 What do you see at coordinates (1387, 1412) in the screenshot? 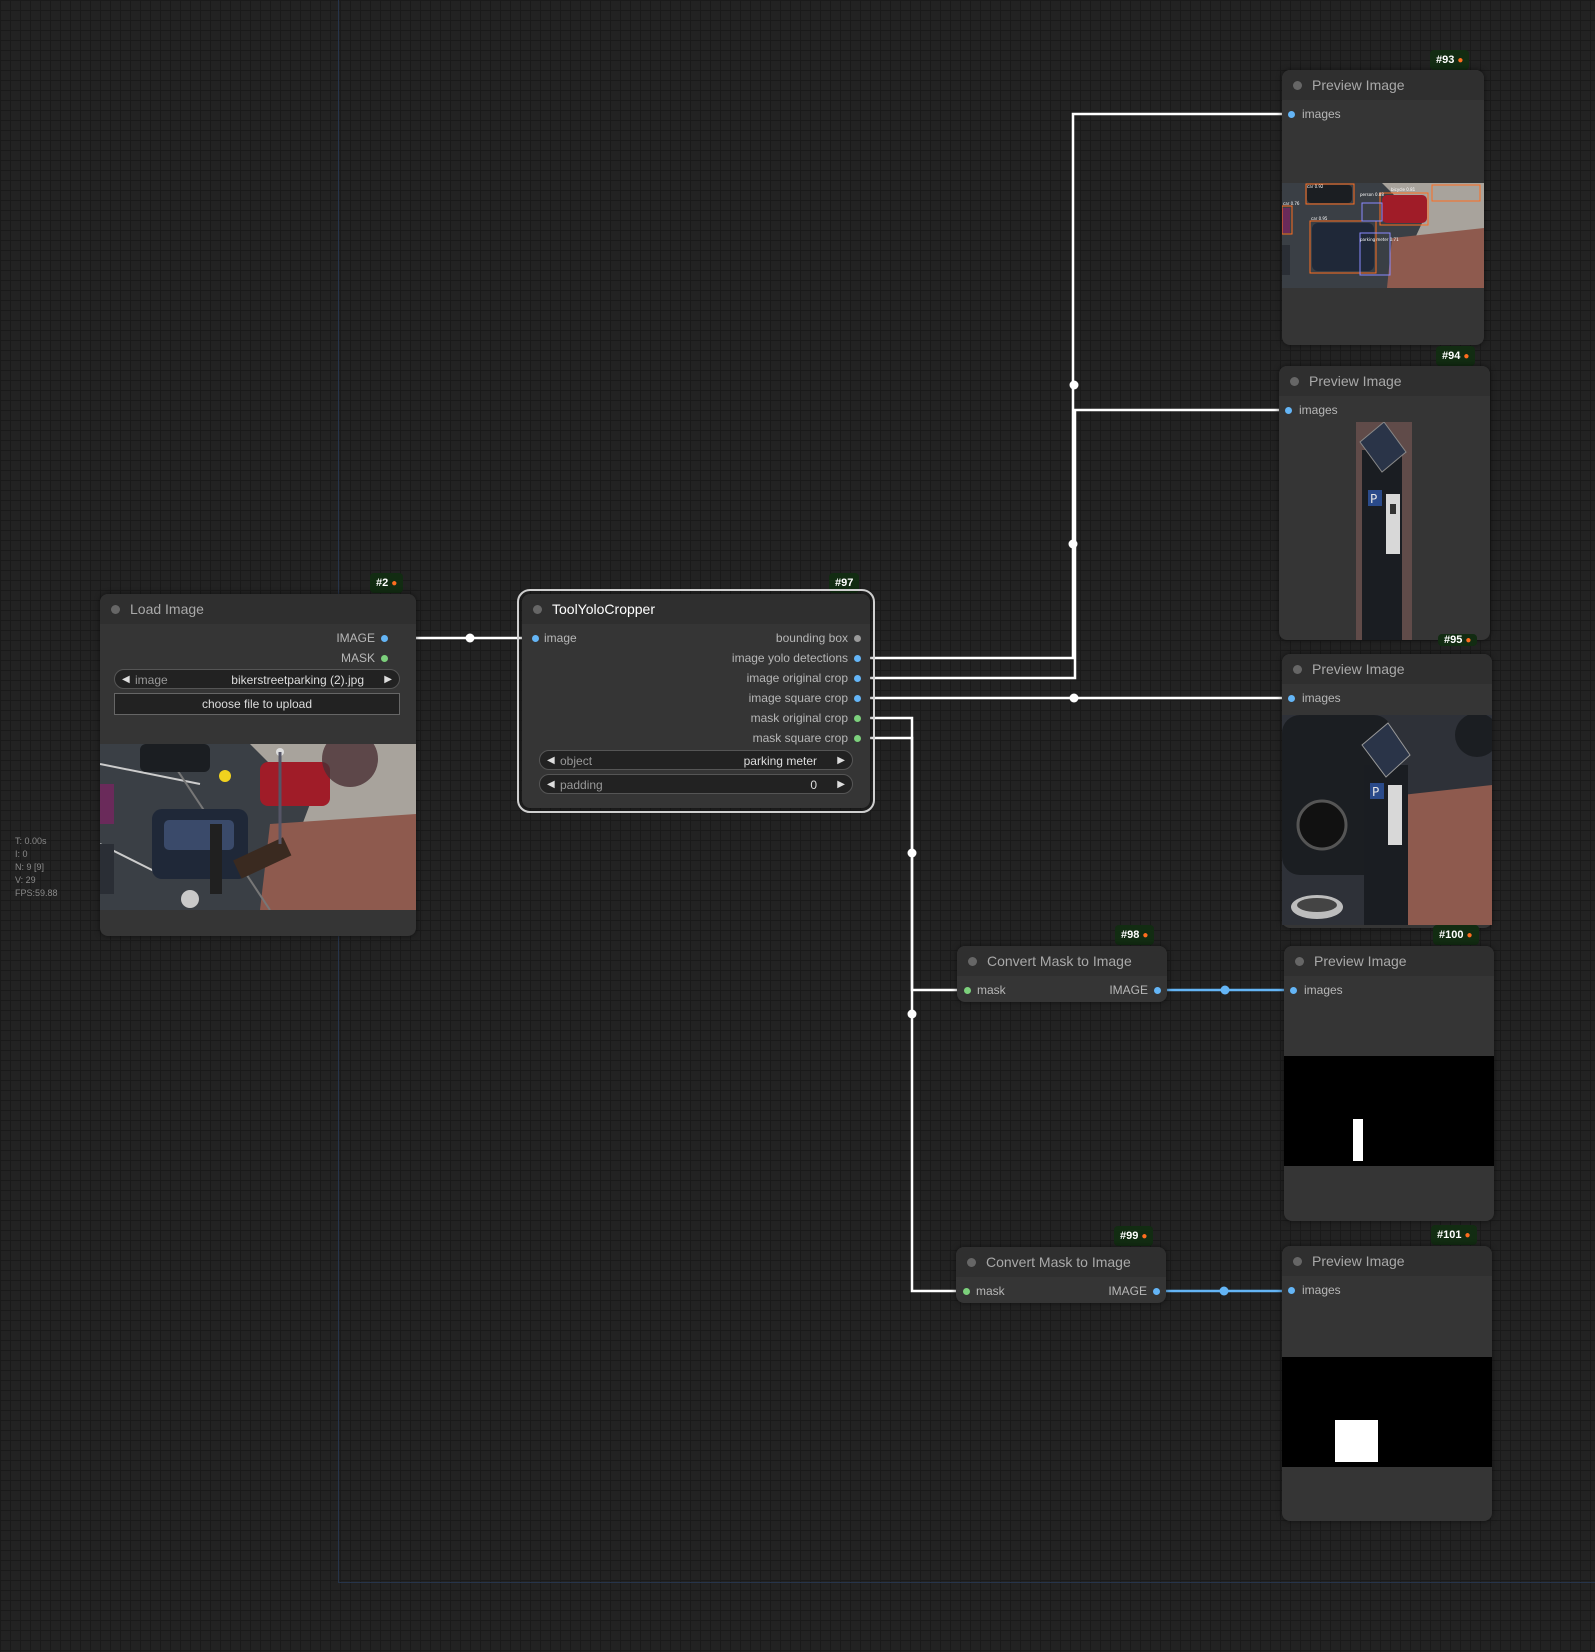
I see `mask-square-preview-image` at bounding box center [1387, 1412].